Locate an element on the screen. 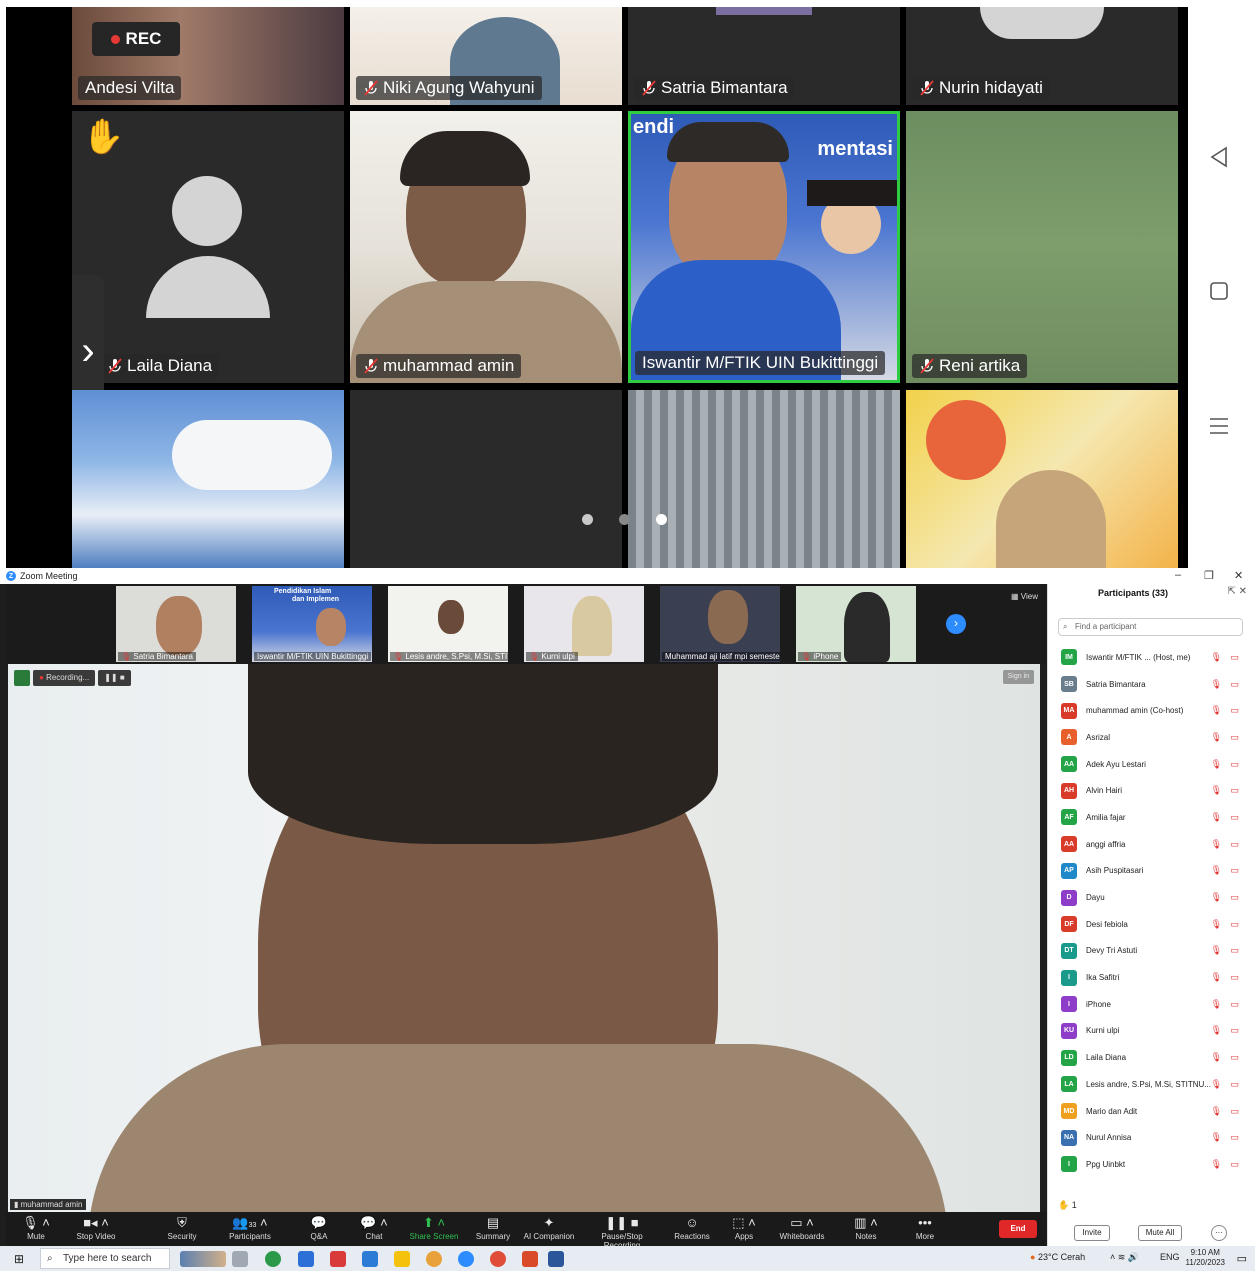 This screenshot has height=1271, width=1255. notifications-icon: ▭ is located at coordinates (1242, 1258).